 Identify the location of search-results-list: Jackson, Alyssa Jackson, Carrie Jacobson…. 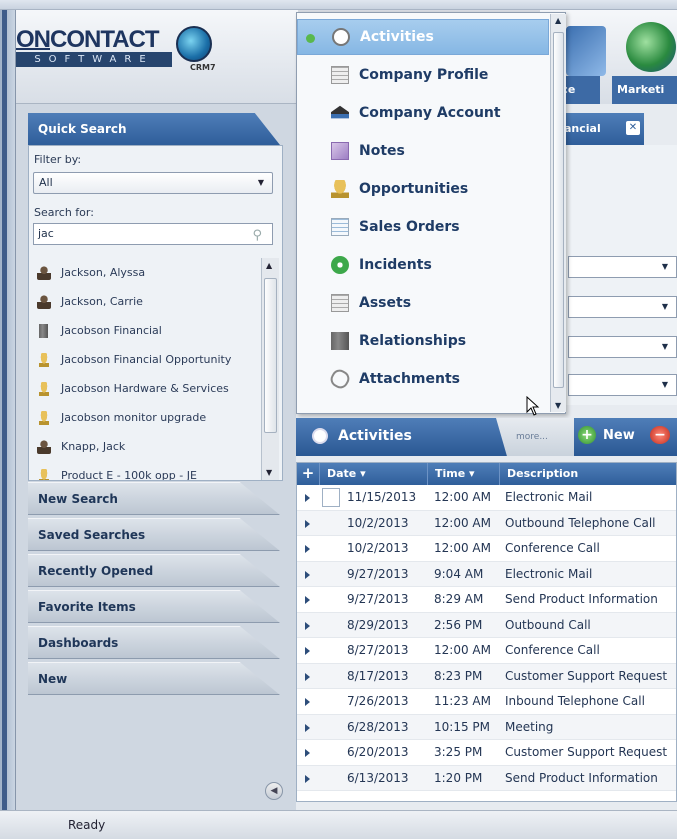
(146, 369).